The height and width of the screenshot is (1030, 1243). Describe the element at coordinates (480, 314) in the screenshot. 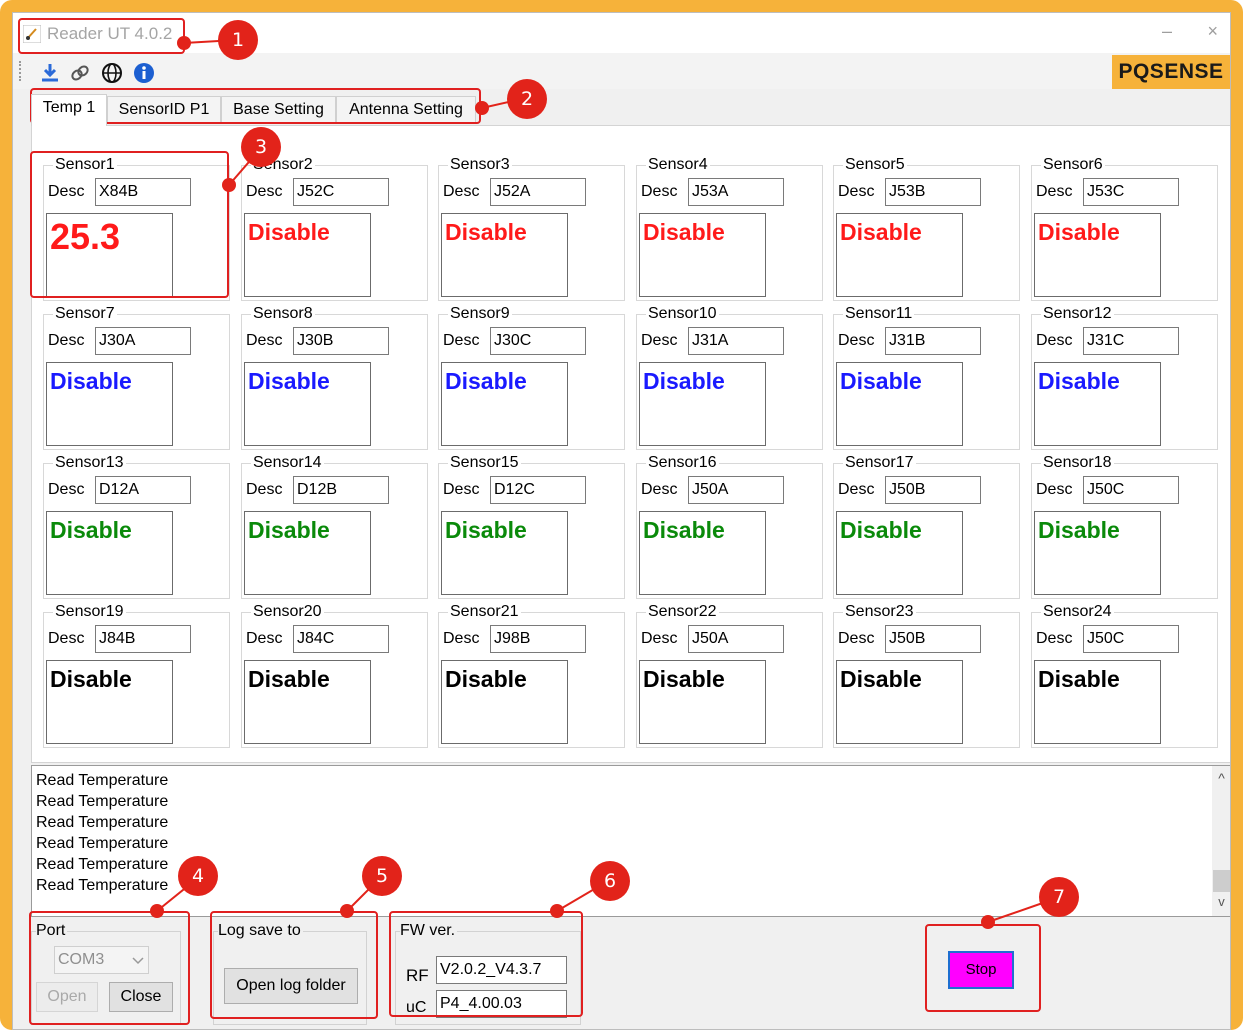

I see `sensor-name: Sensor9` at that location.